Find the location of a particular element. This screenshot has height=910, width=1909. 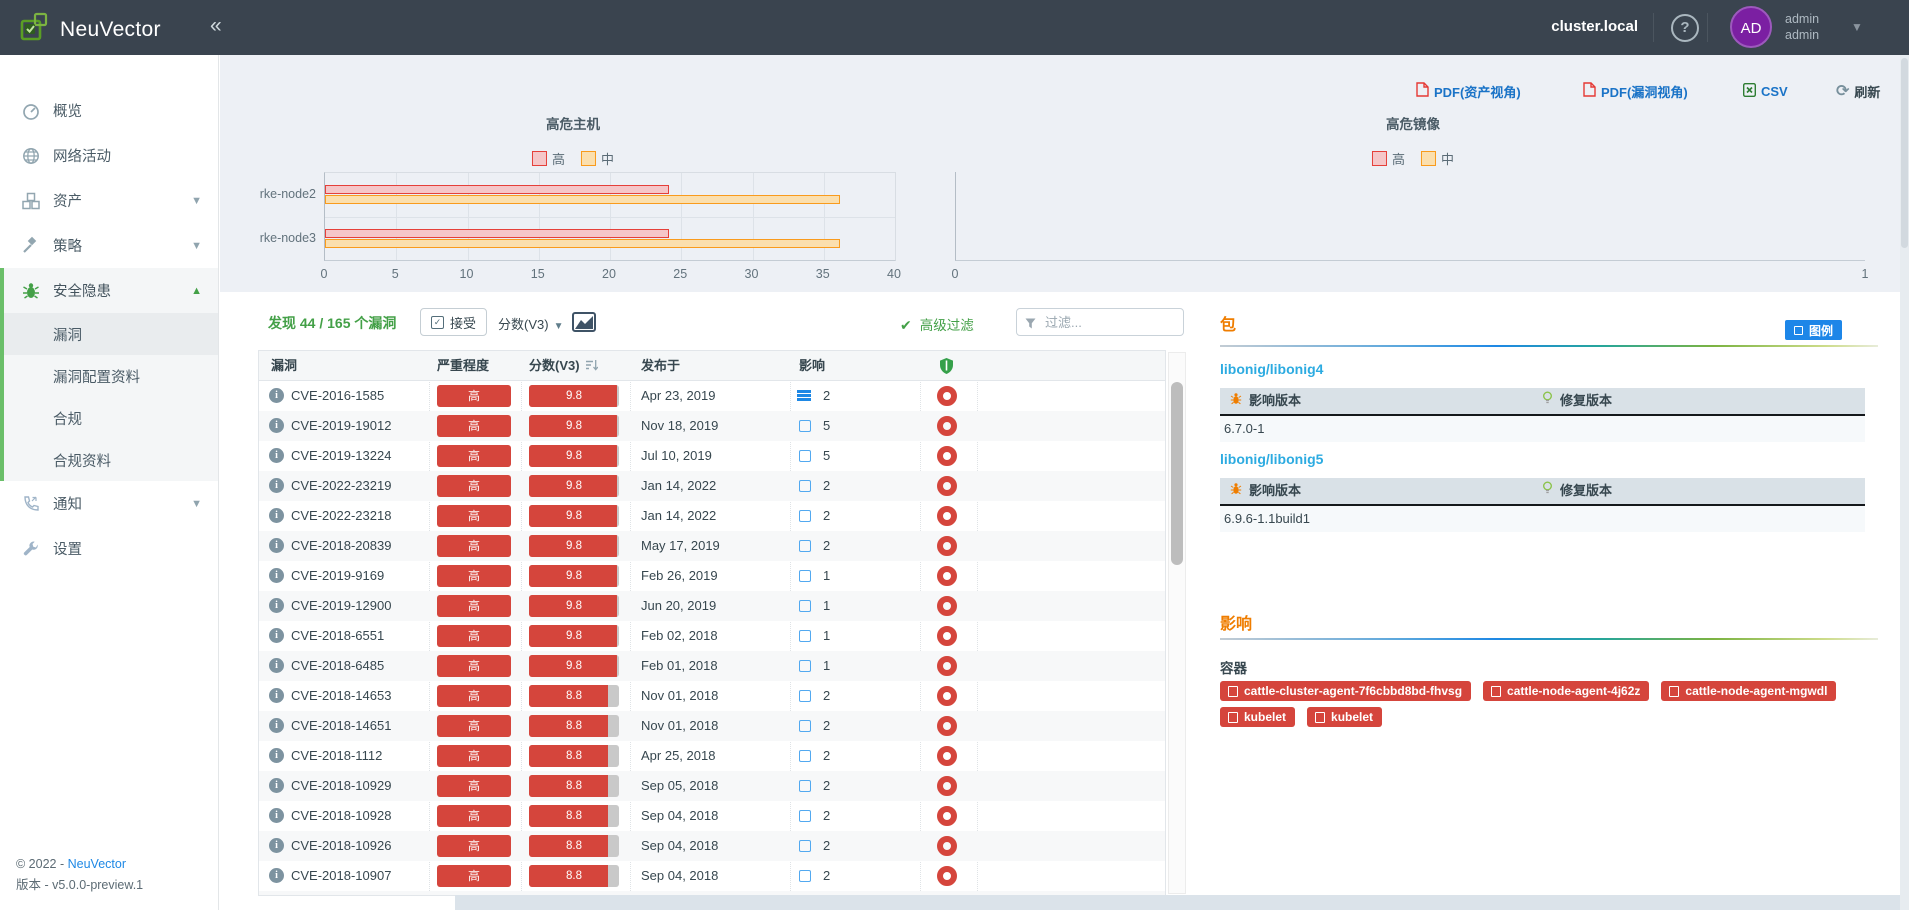

filter-input is located at coordinates (1100, 322).